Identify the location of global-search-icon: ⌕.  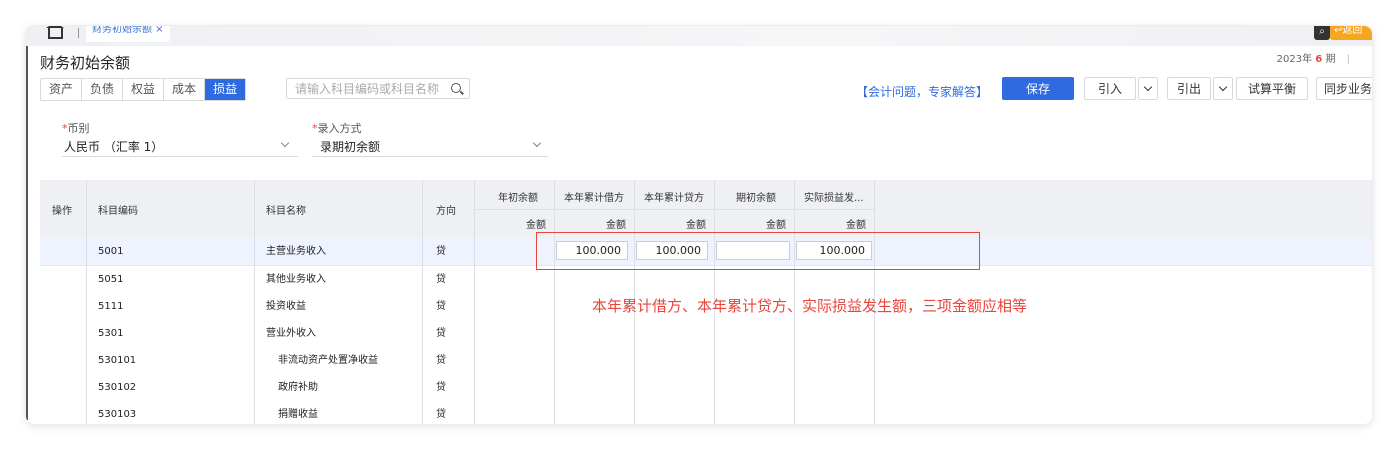
(1322, 33).